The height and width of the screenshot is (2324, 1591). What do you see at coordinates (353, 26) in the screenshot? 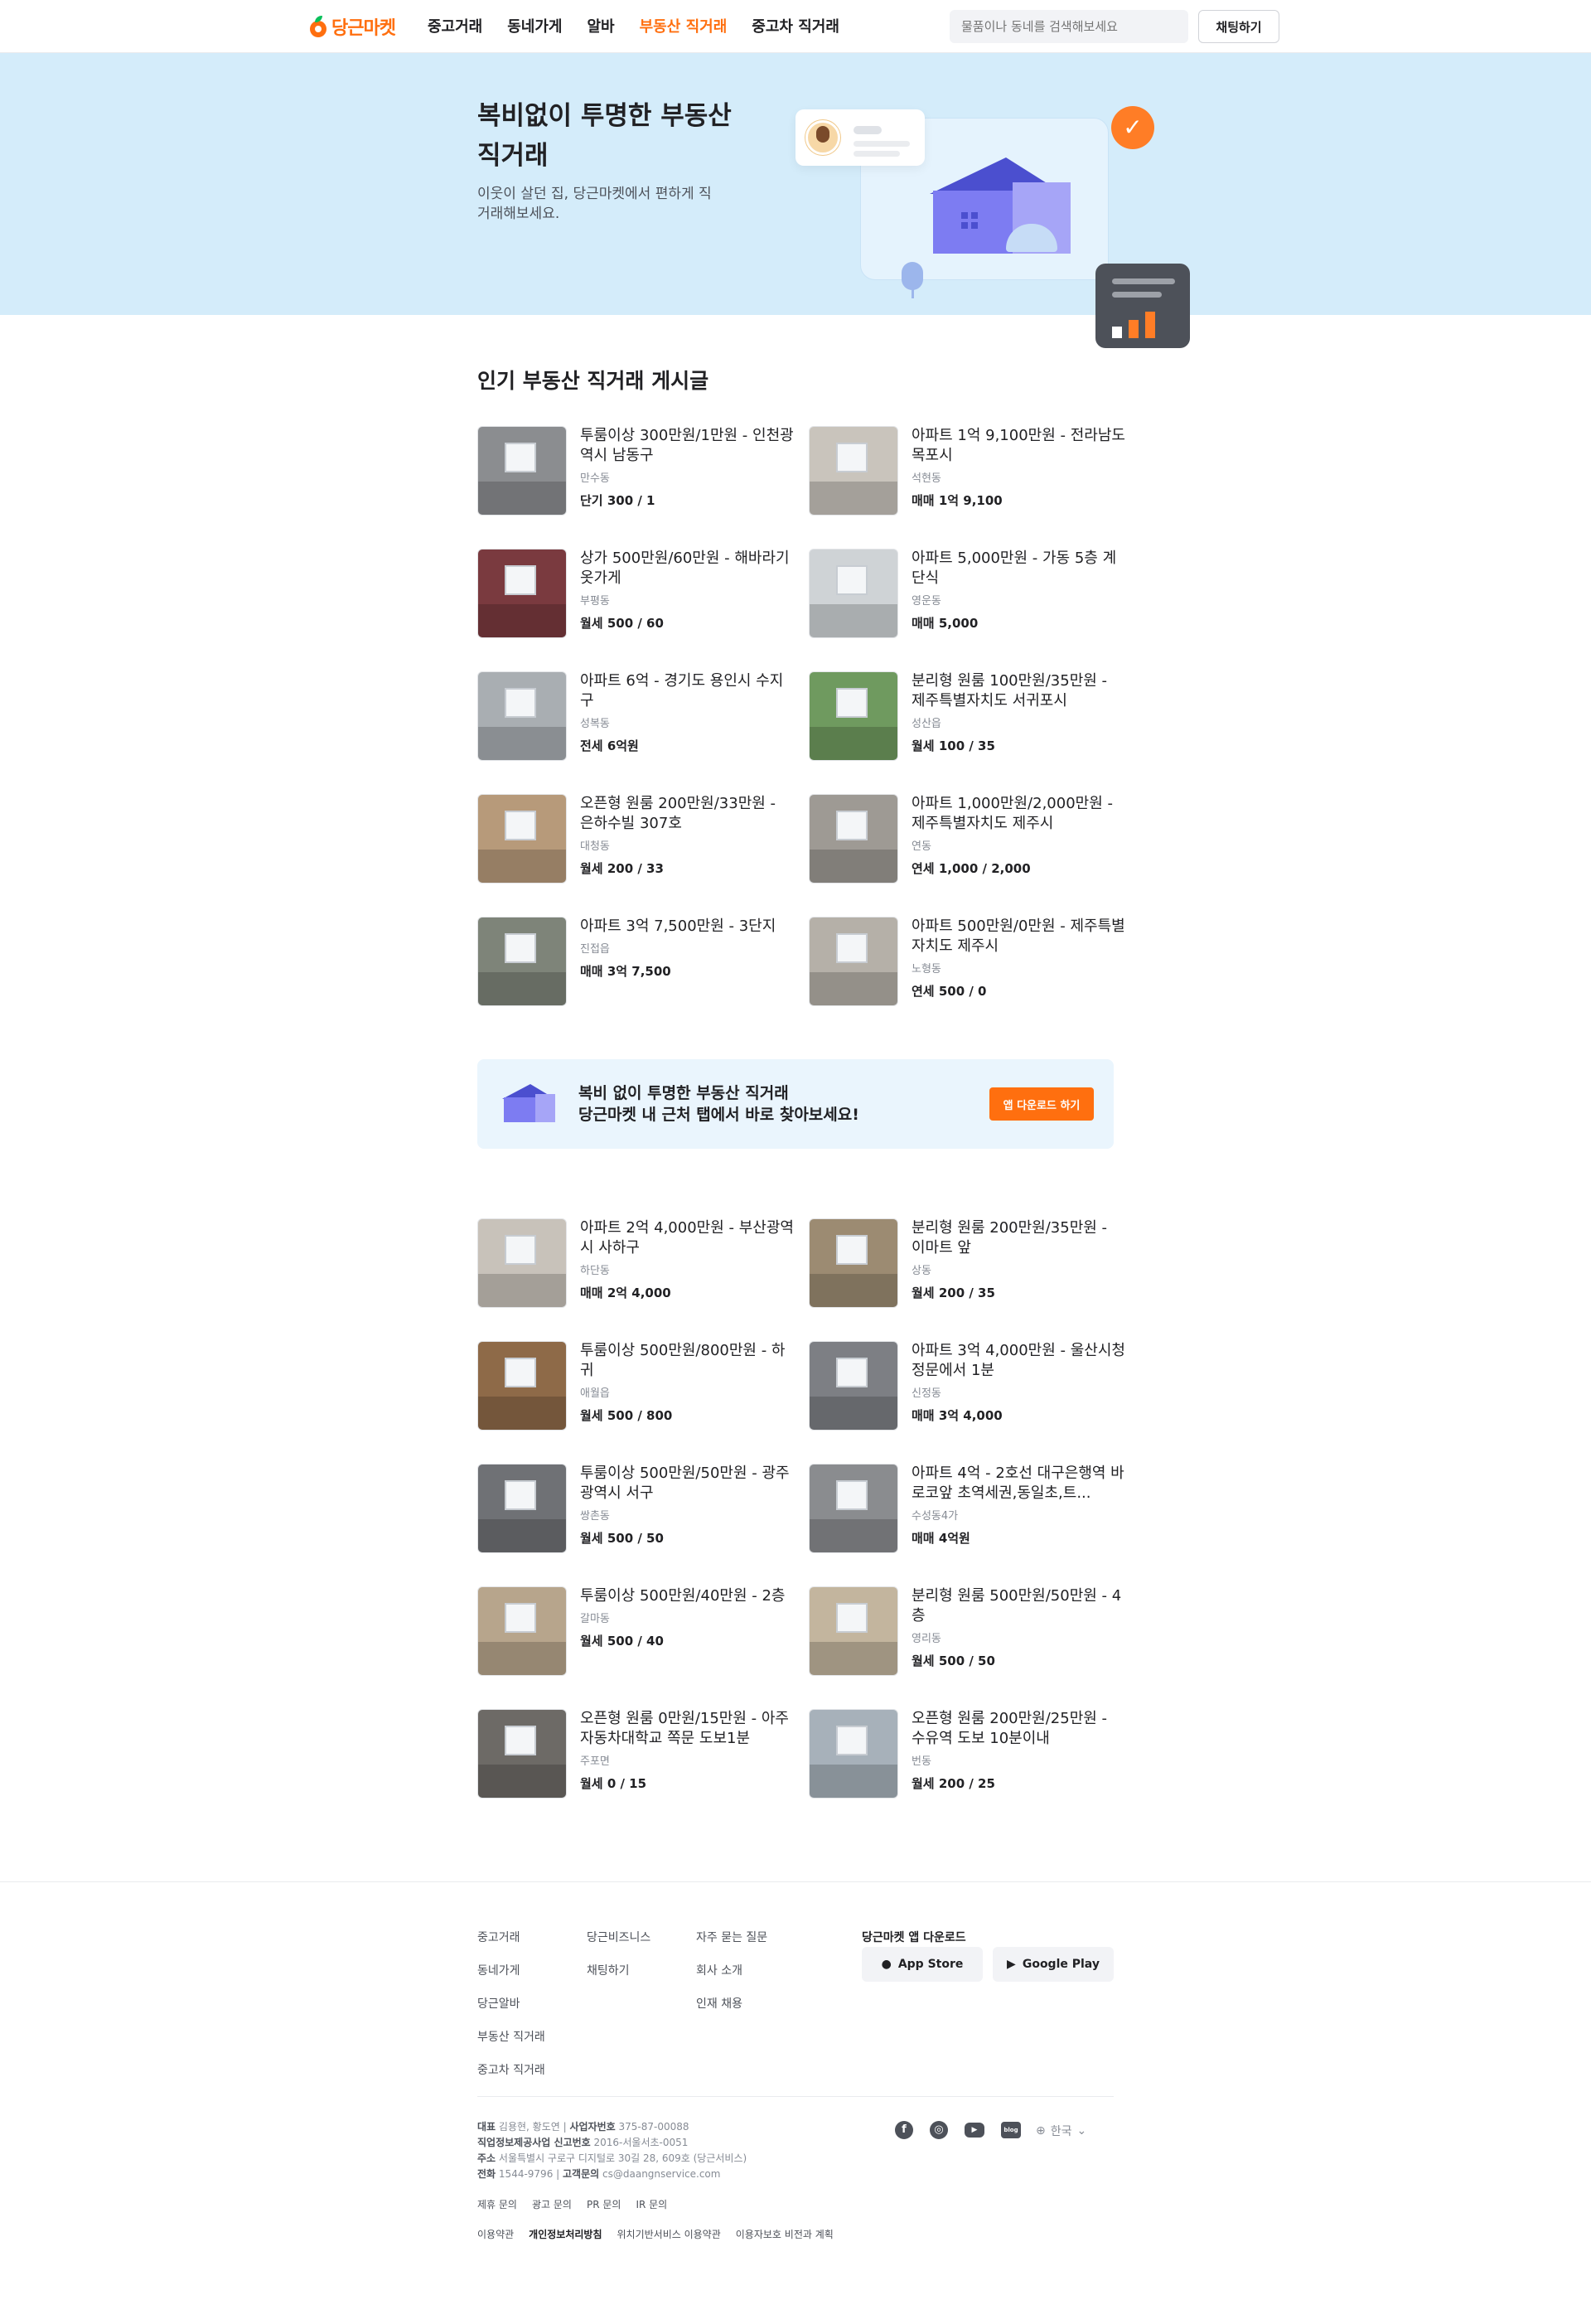
I see `logo: 당근마켓` at bounding box center [353, 26].